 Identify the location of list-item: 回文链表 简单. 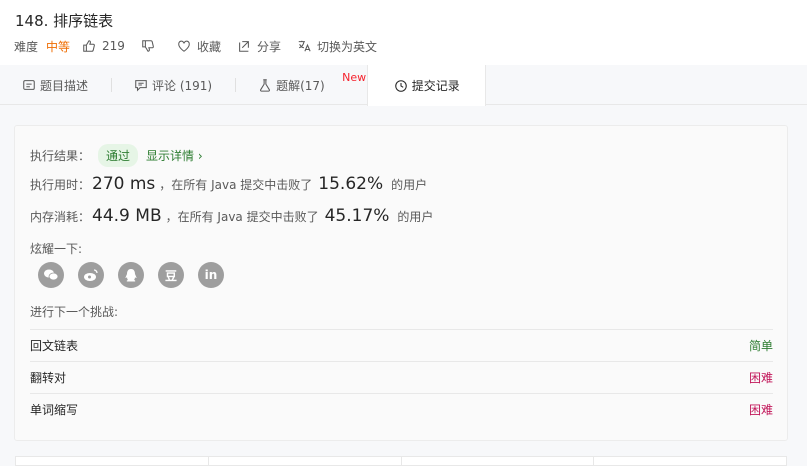
(401, 345).